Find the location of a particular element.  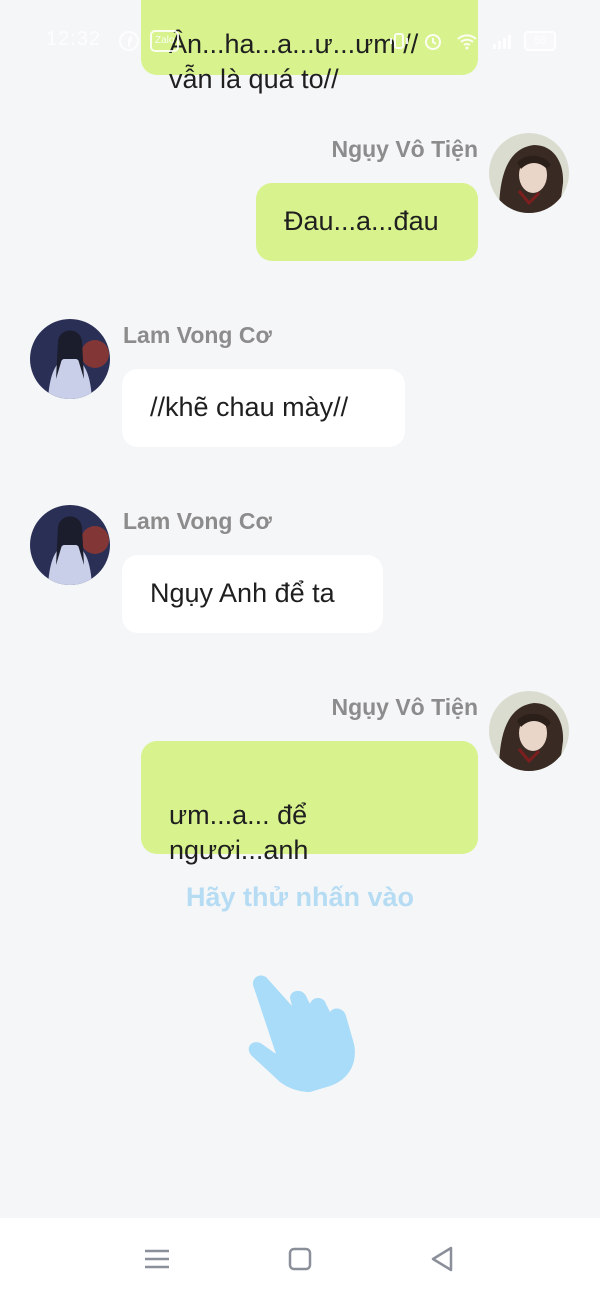

home-square-icon is located at coordinates (300, 1259).